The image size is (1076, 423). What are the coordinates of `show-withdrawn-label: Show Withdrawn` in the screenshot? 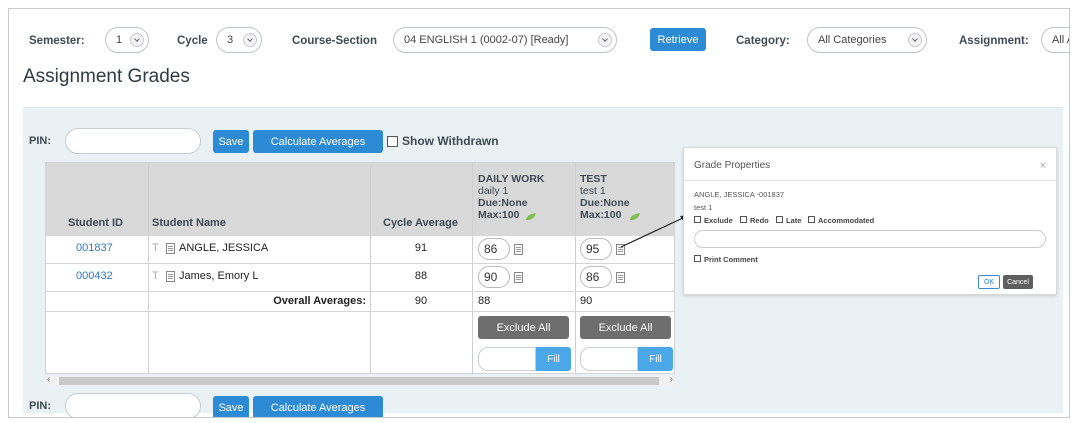 It's located at (450, 141).